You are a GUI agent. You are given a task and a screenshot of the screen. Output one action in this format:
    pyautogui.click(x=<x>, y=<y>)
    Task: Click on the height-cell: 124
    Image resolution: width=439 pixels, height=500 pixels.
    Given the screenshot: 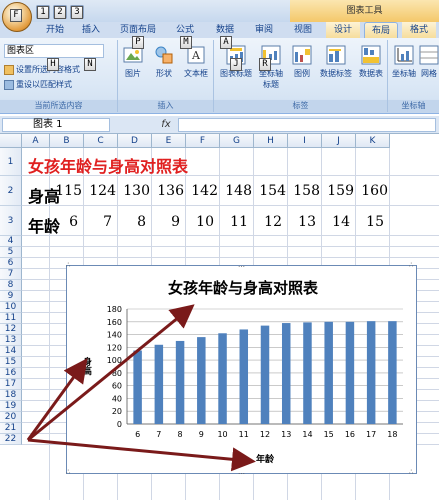 What is the action you would take?
    pyautogui.click(x=100, y=191)
    